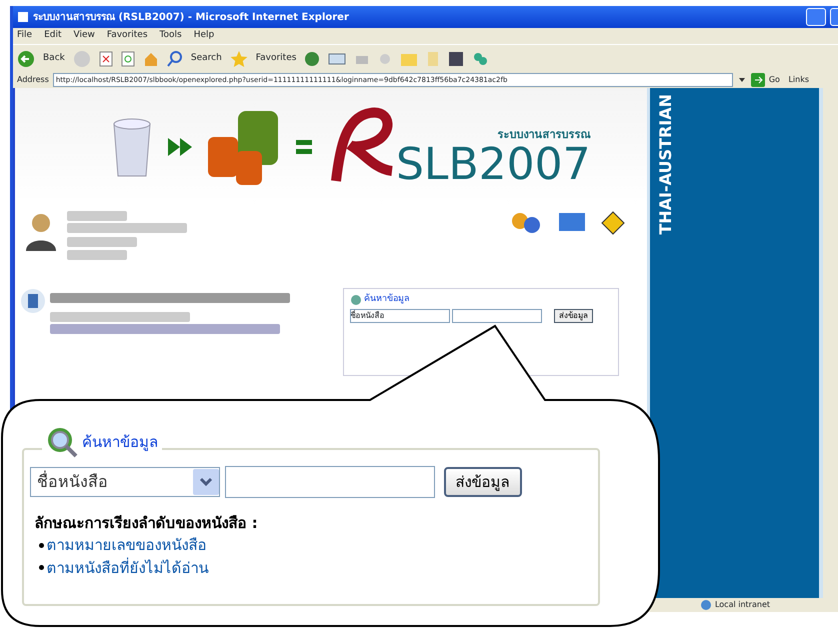 This screenshot has height=628, width=838. What do you see at coordinates (127, 36) in the screenshot?
I see `menu-item: Favorites` at bounding box center [127, 36].